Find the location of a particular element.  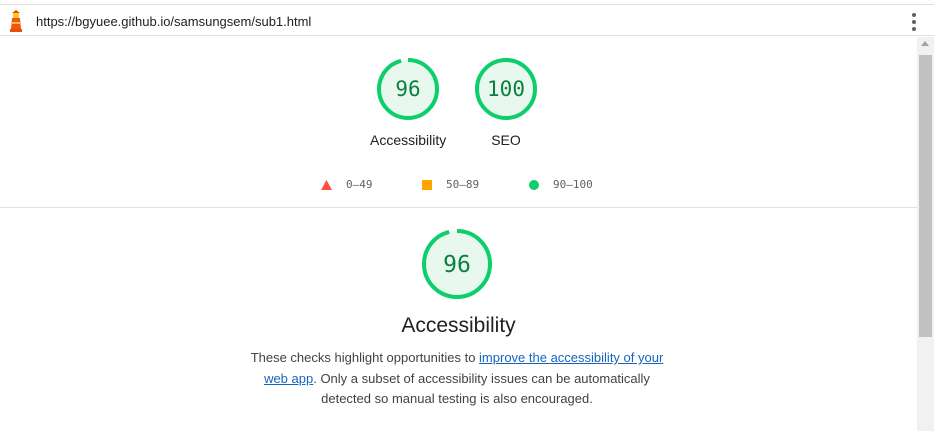

description-text: These checks highlight opportunities to is located at coordinates (365, 357).